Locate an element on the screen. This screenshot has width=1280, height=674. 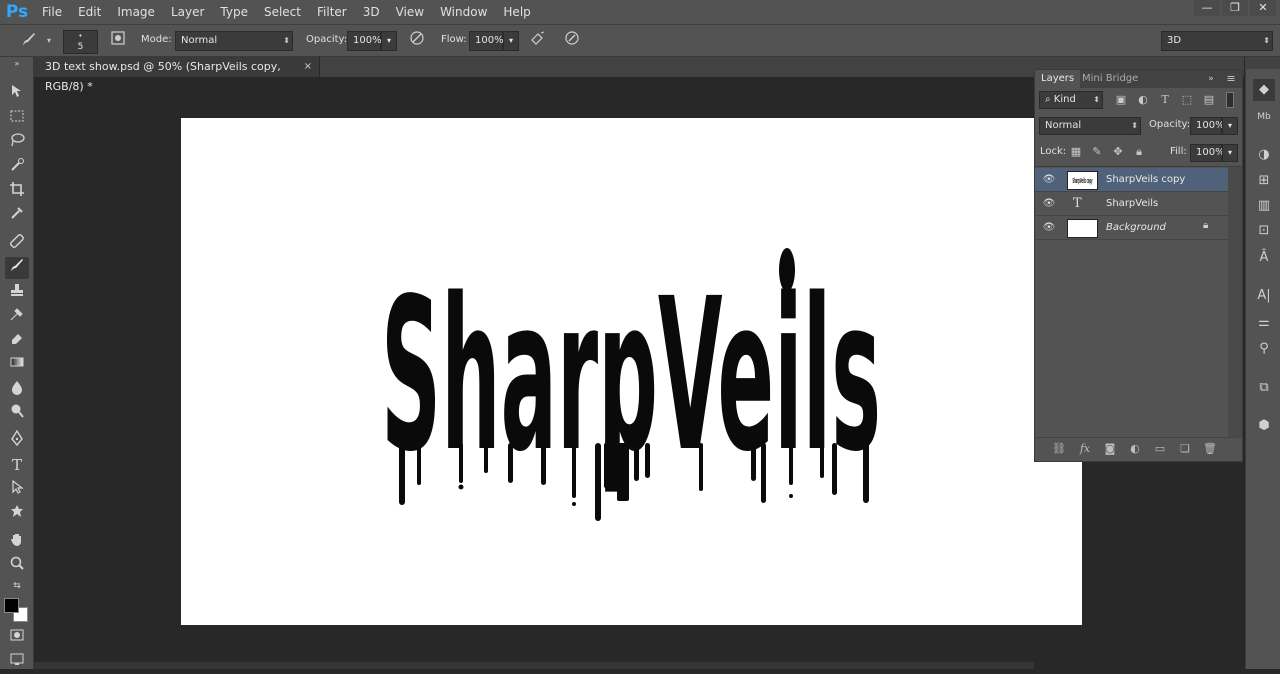
chevron-down-icon: ▾ is located at coordinates (49, 41).